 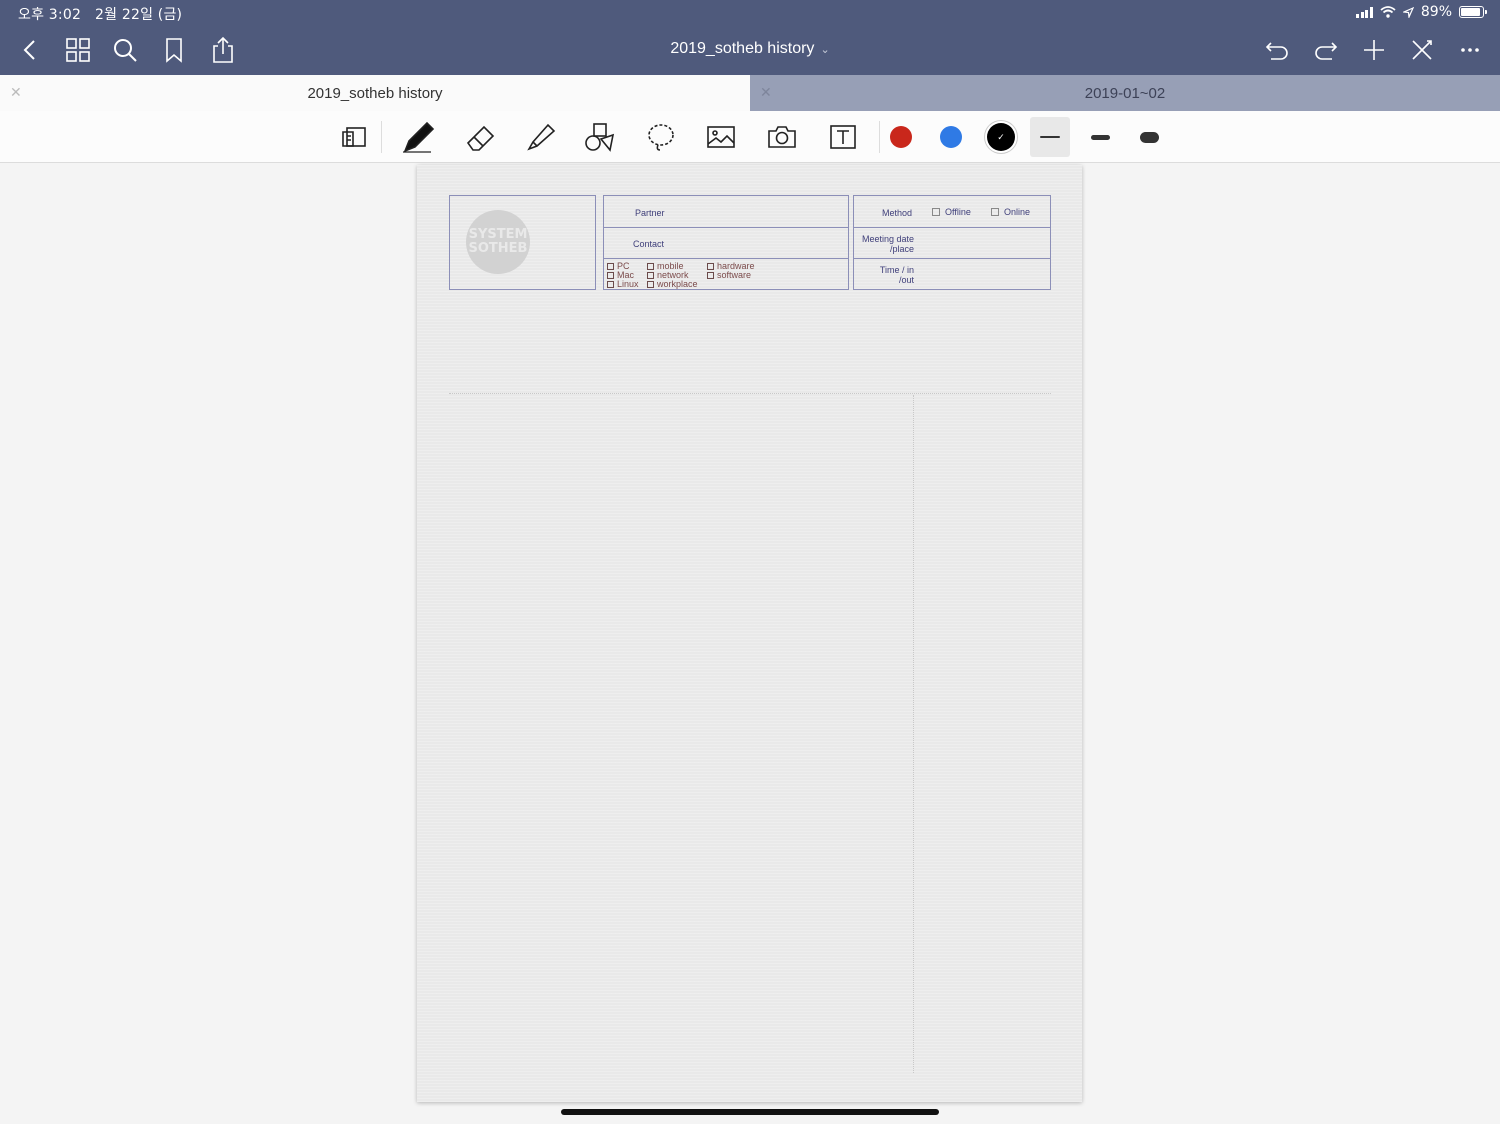 I want to click on undo-icon, so click(x=1276, y=51).